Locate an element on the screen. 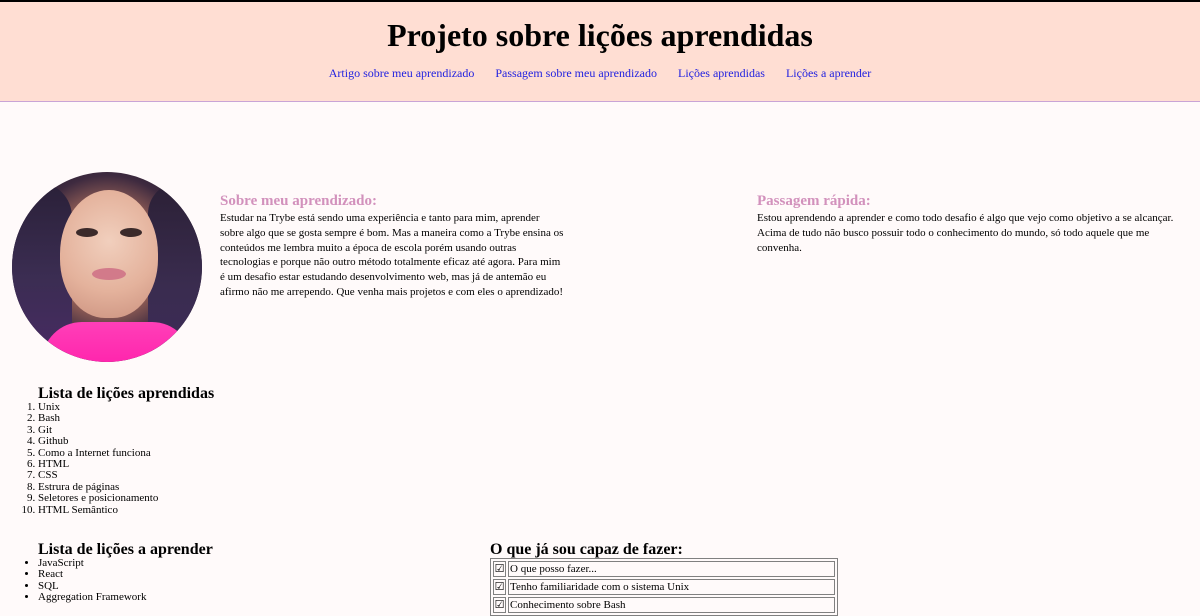 The image size is (1200, 616). about-title: Sobre meu aprendizado: is located at coordinates (298, 201).